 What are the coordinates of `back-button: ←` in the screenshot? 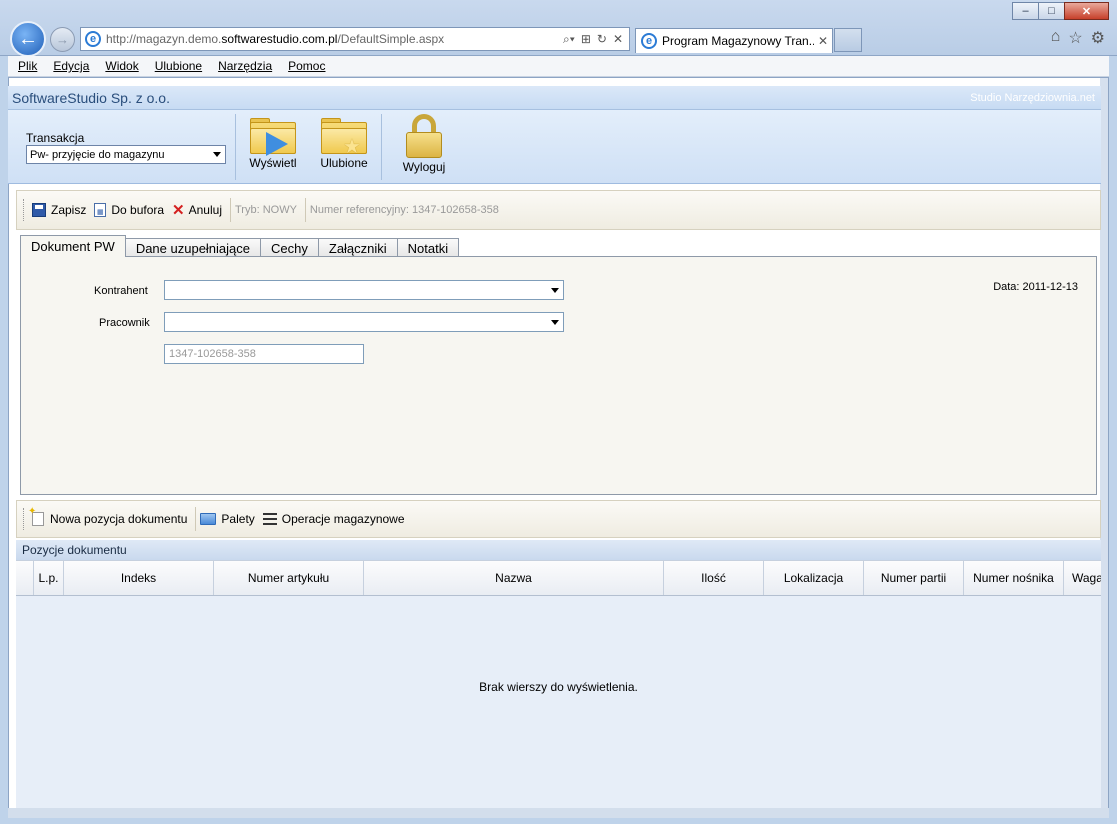 It's located at (28, 39).